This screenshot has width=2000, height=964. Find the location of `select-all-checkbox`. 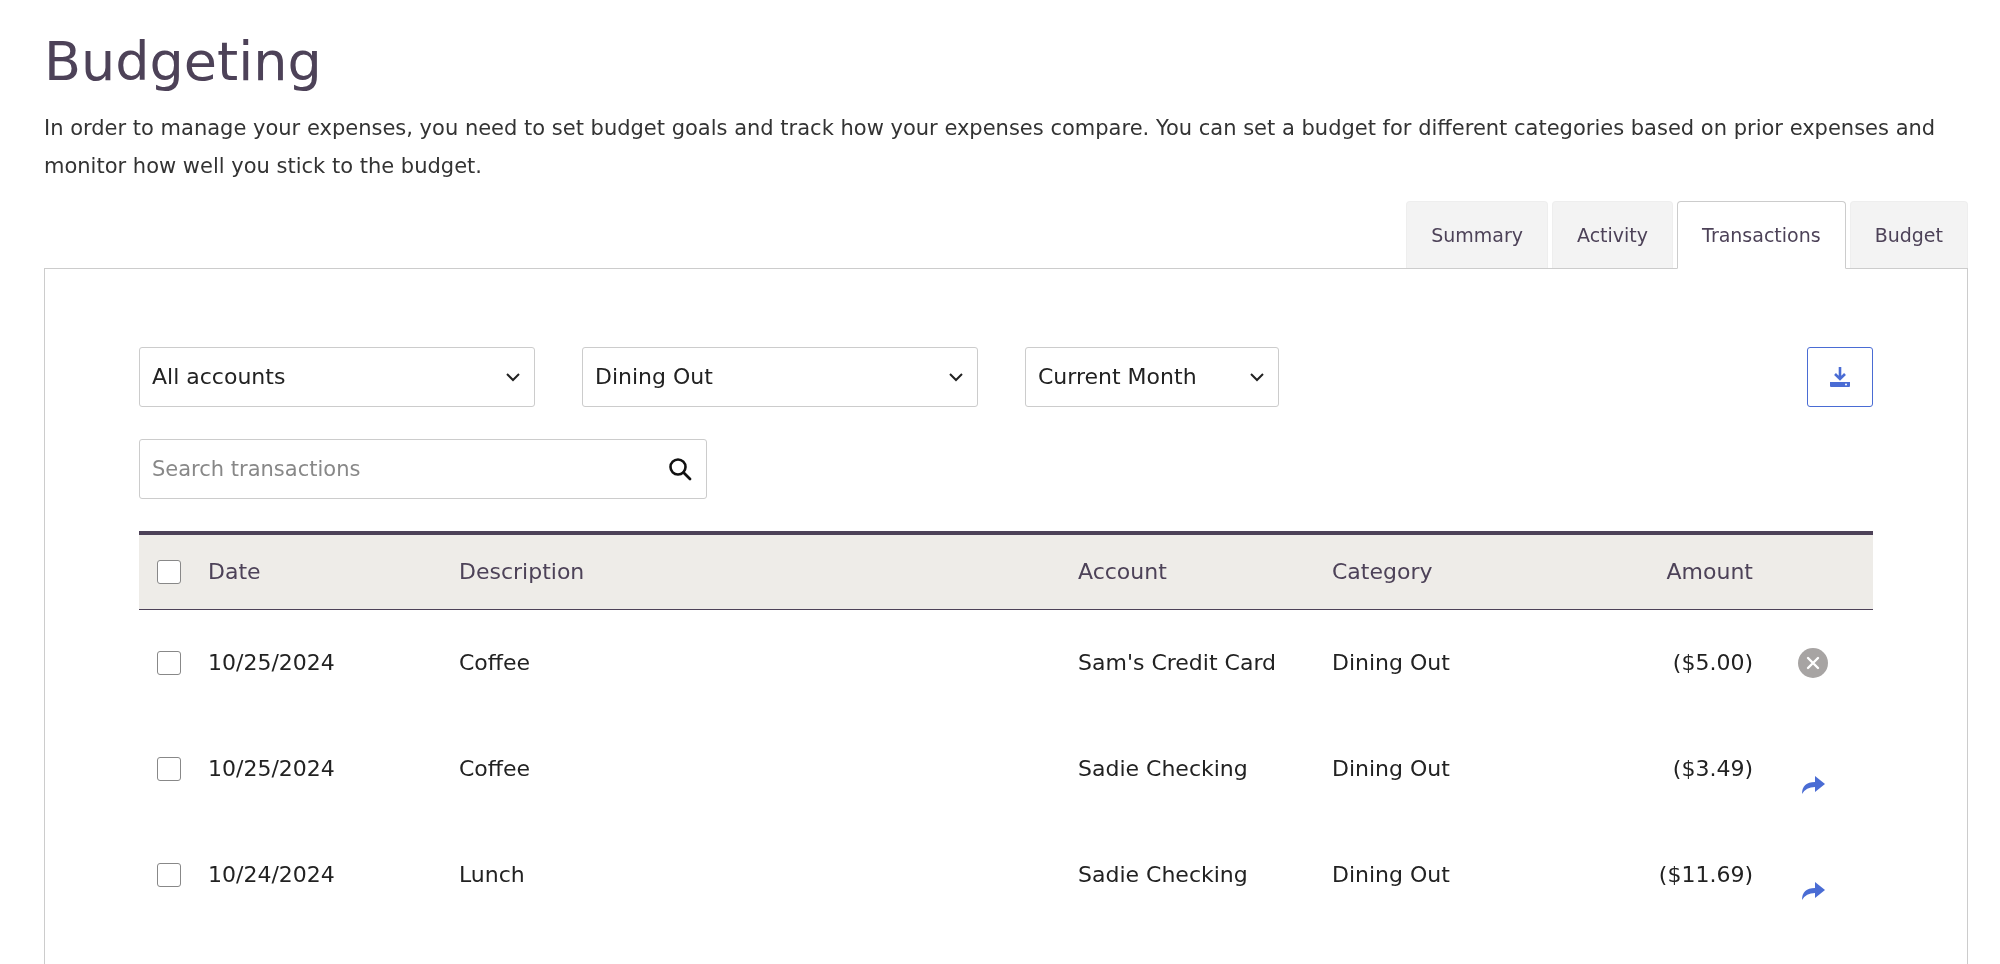

select-all-checkbox is located at coordinates (169, 571).